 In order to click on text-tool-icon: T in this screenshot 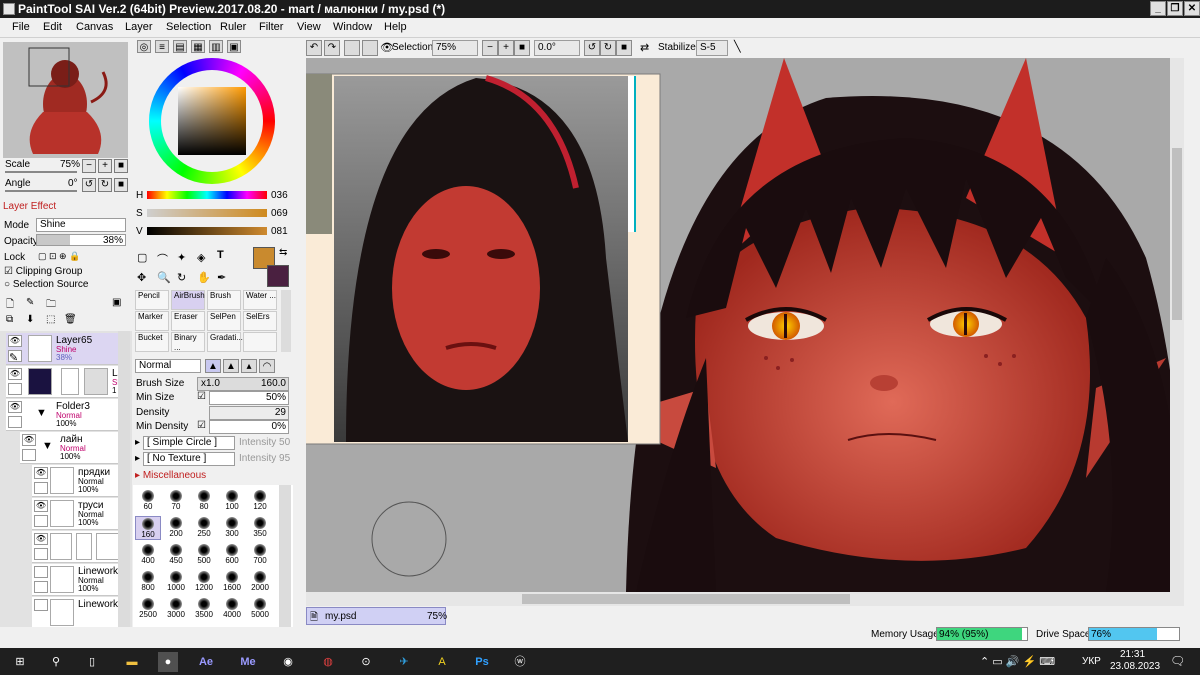, I will do `click(220, 255)`.